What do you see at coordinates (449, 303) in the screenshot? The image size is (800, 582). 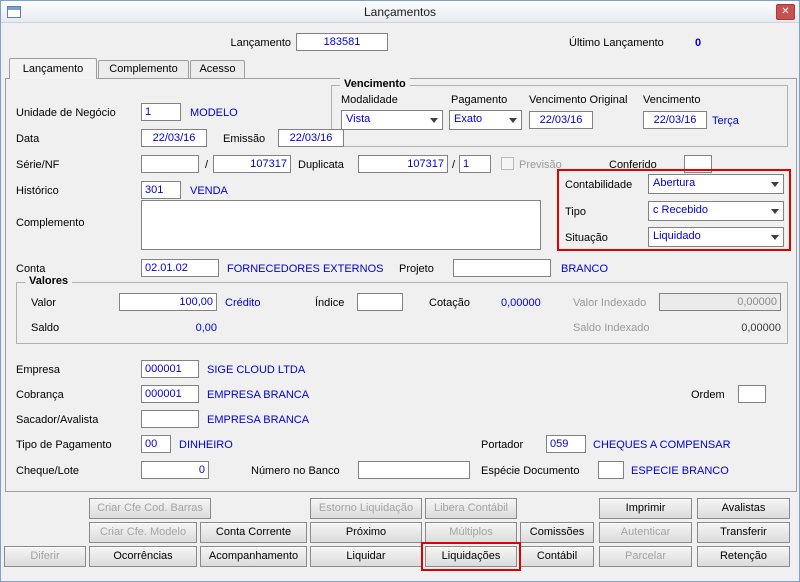 I see `cotacao-label: Cotação` at bounding box center [449, 303].